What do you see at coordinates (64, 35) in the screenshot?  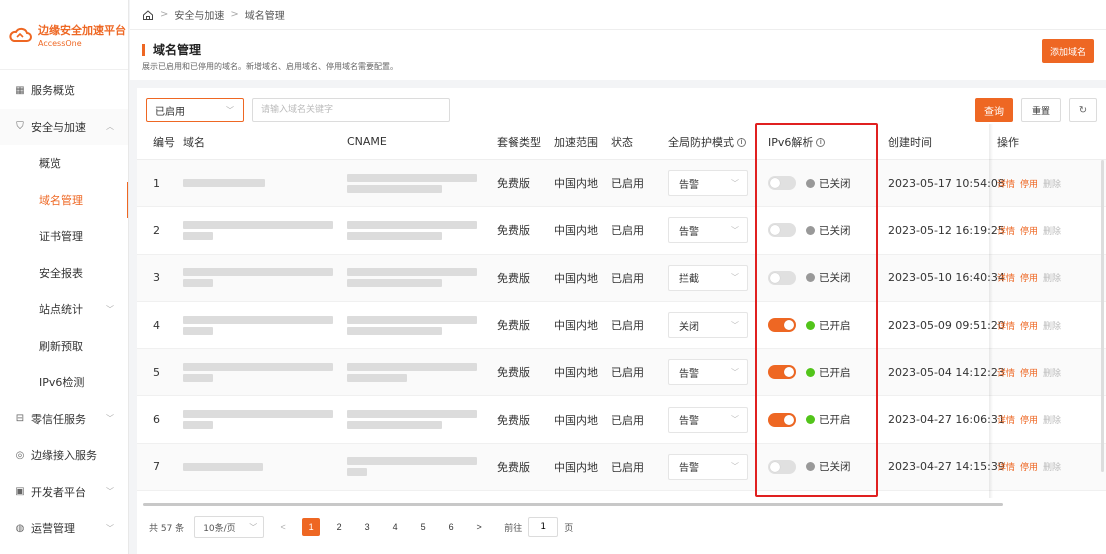 I see `brand-logo: 边缘安全加速平台 AccessOne` at bounding box center [64, 35].